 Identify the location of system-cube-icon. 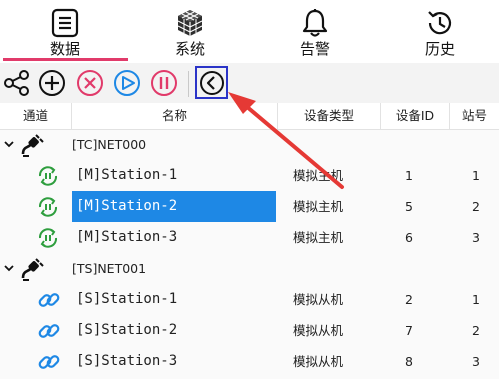
(190, 23).